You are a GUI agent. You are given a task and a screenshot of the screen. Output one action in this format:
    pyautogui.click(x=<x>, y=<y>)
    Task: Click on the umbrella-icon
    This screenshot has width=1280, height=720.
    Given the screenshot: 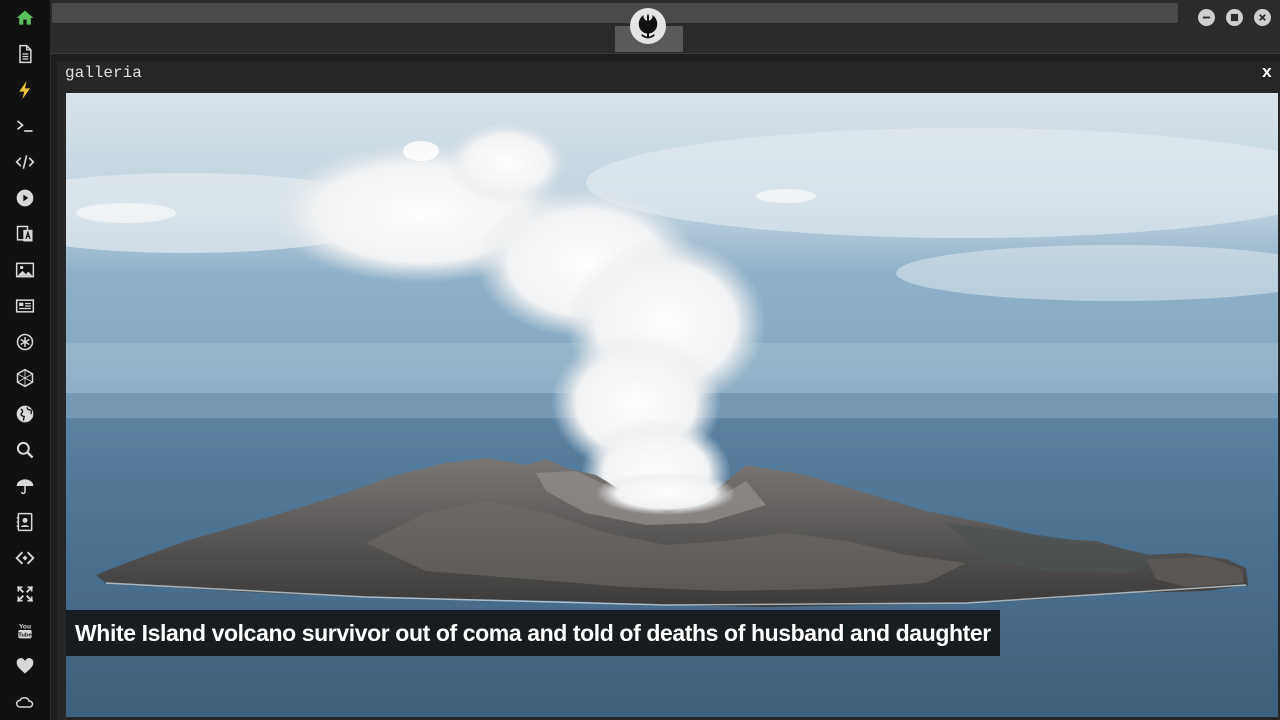 What is the action you would take?
    pyautogui.click(x=25, y=487)
    